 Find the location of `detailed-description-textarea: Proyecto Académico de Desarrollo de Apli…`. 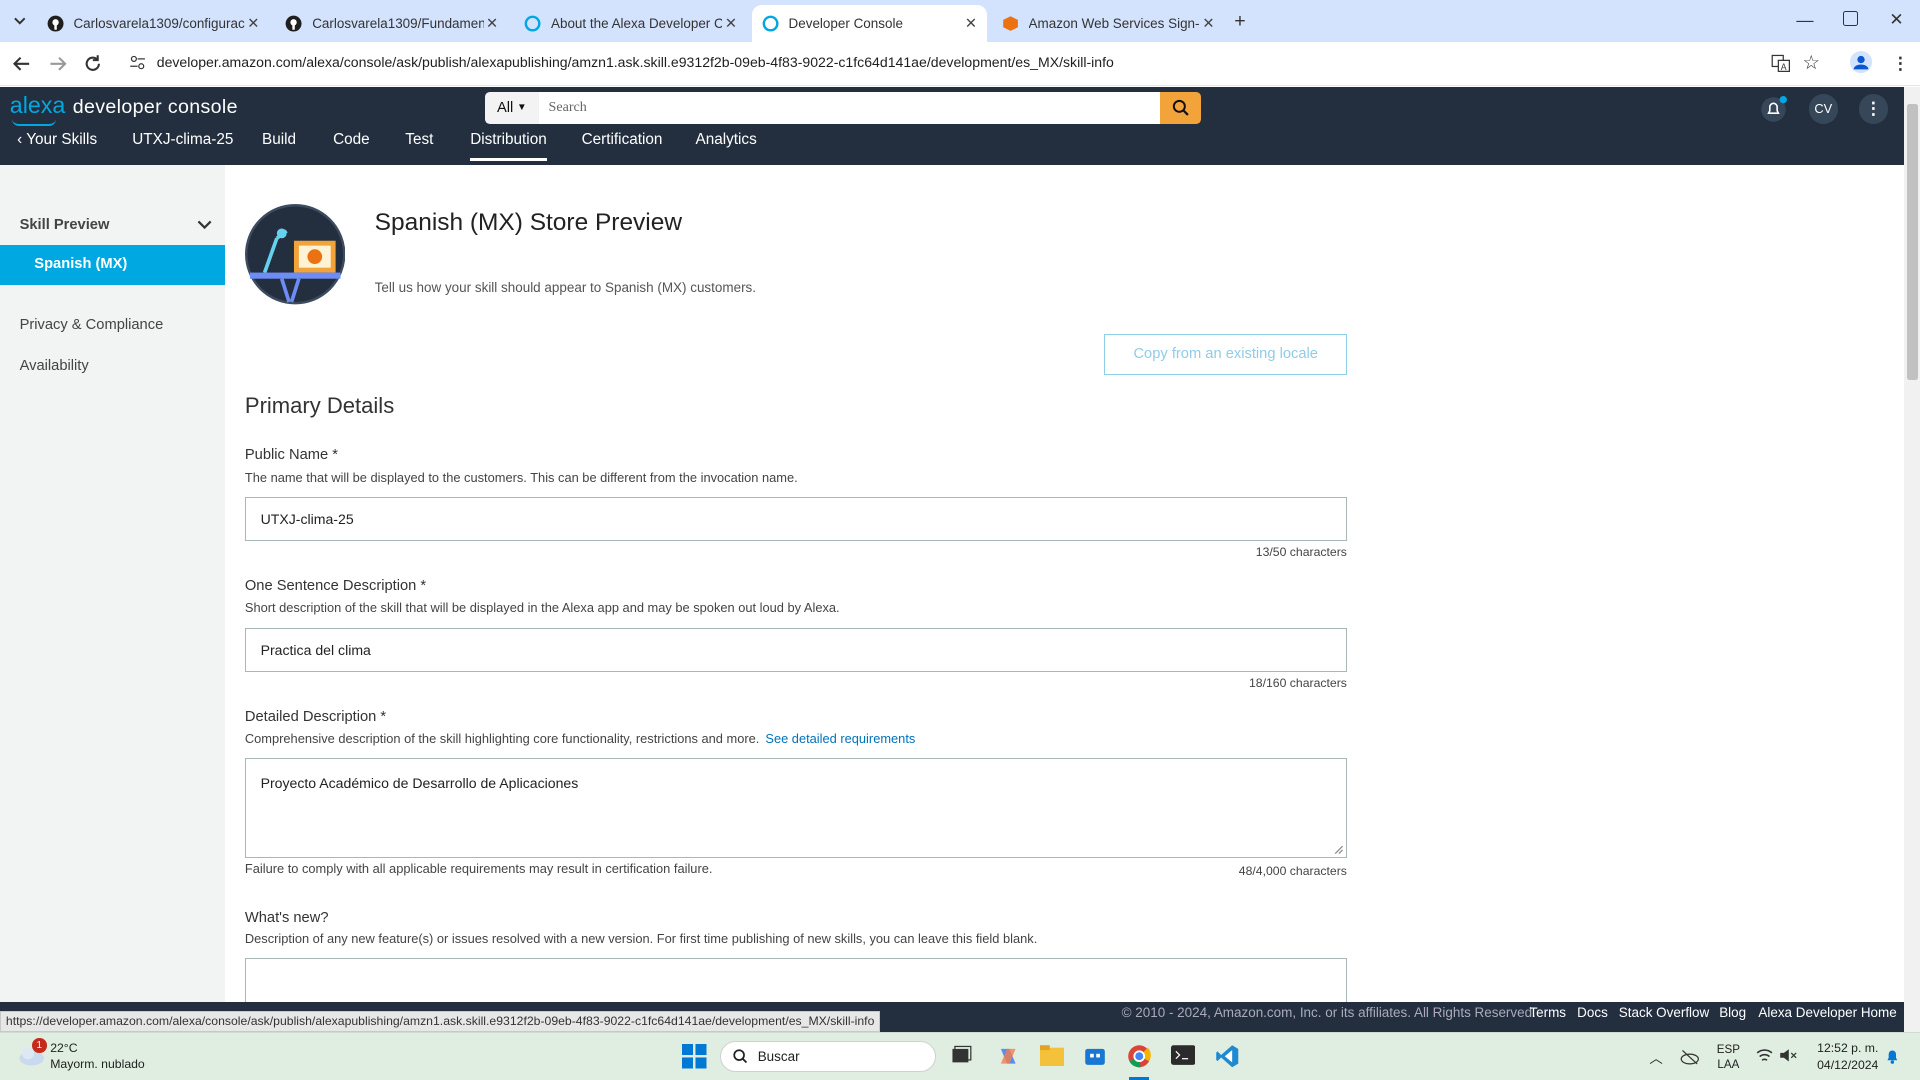

detailed-description-textarea: Proyecto Académico de Desarrollo de Apli… is located at coordinates (795, 808).